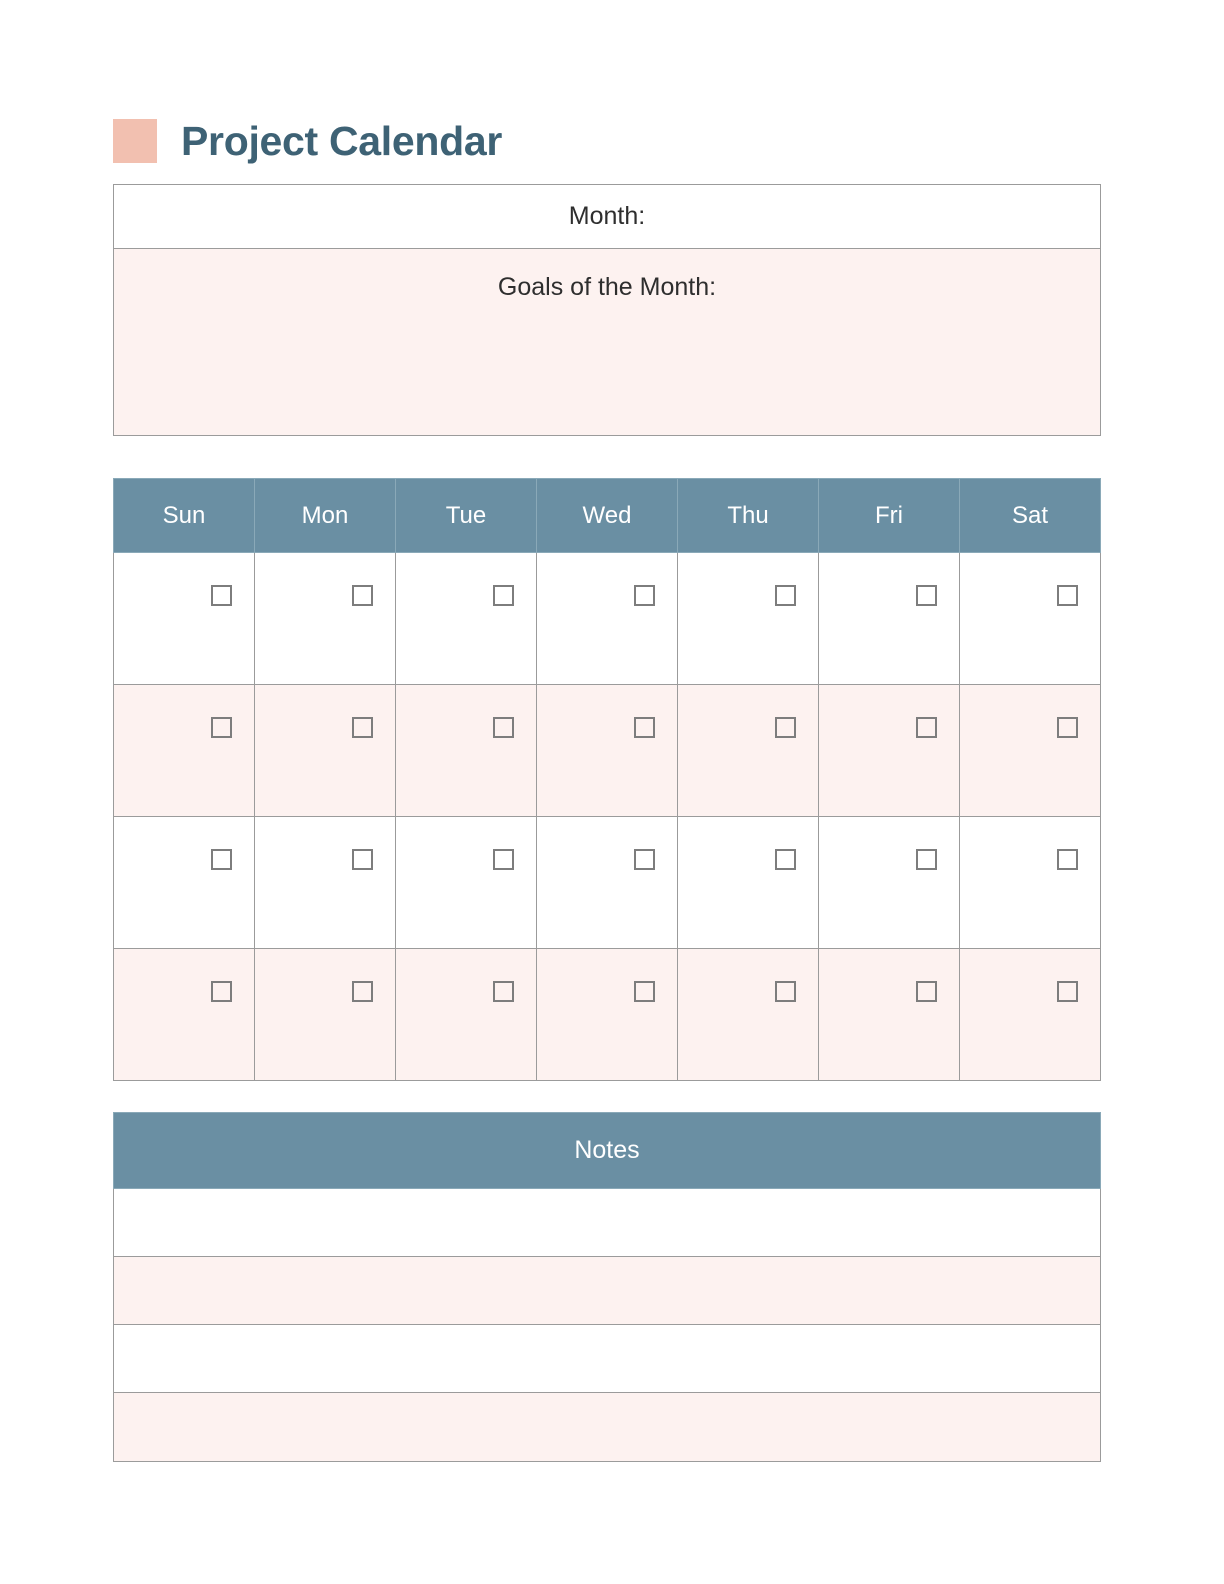 The height and width of the screenshot is (1584, 1224). What do you see at coordinates (607, 287) in the screenshot?
I see `goals-label: Goals of the Month:` at bounding box center [607, 287].